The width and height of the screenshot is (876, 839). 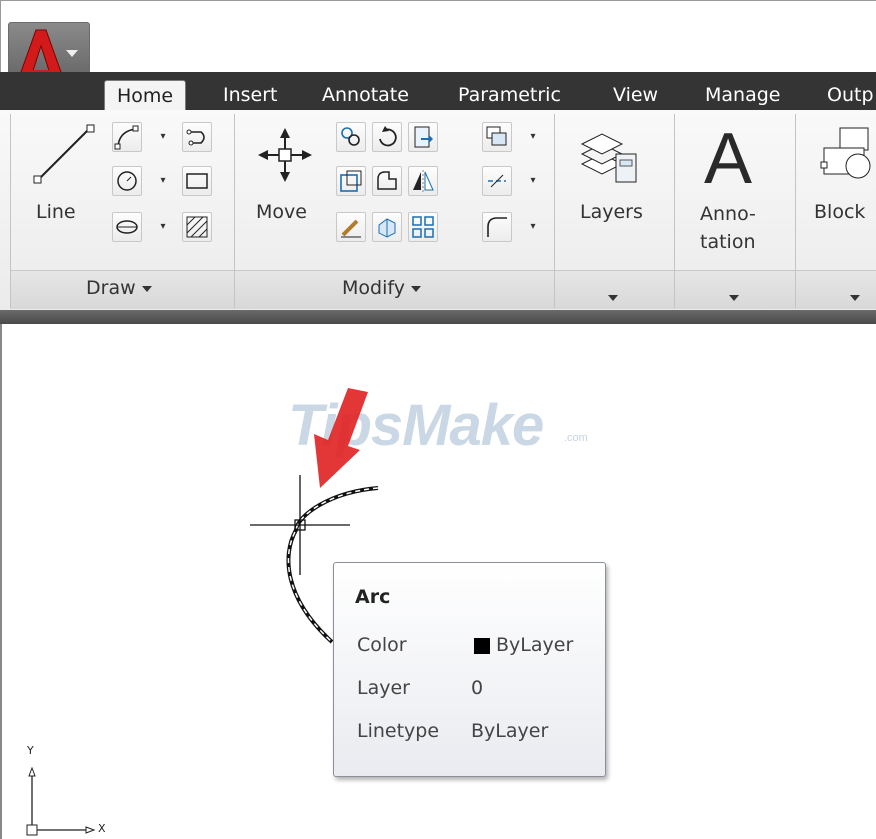 I want to click on ribbon-left-edge, so click(x=10, y=211).